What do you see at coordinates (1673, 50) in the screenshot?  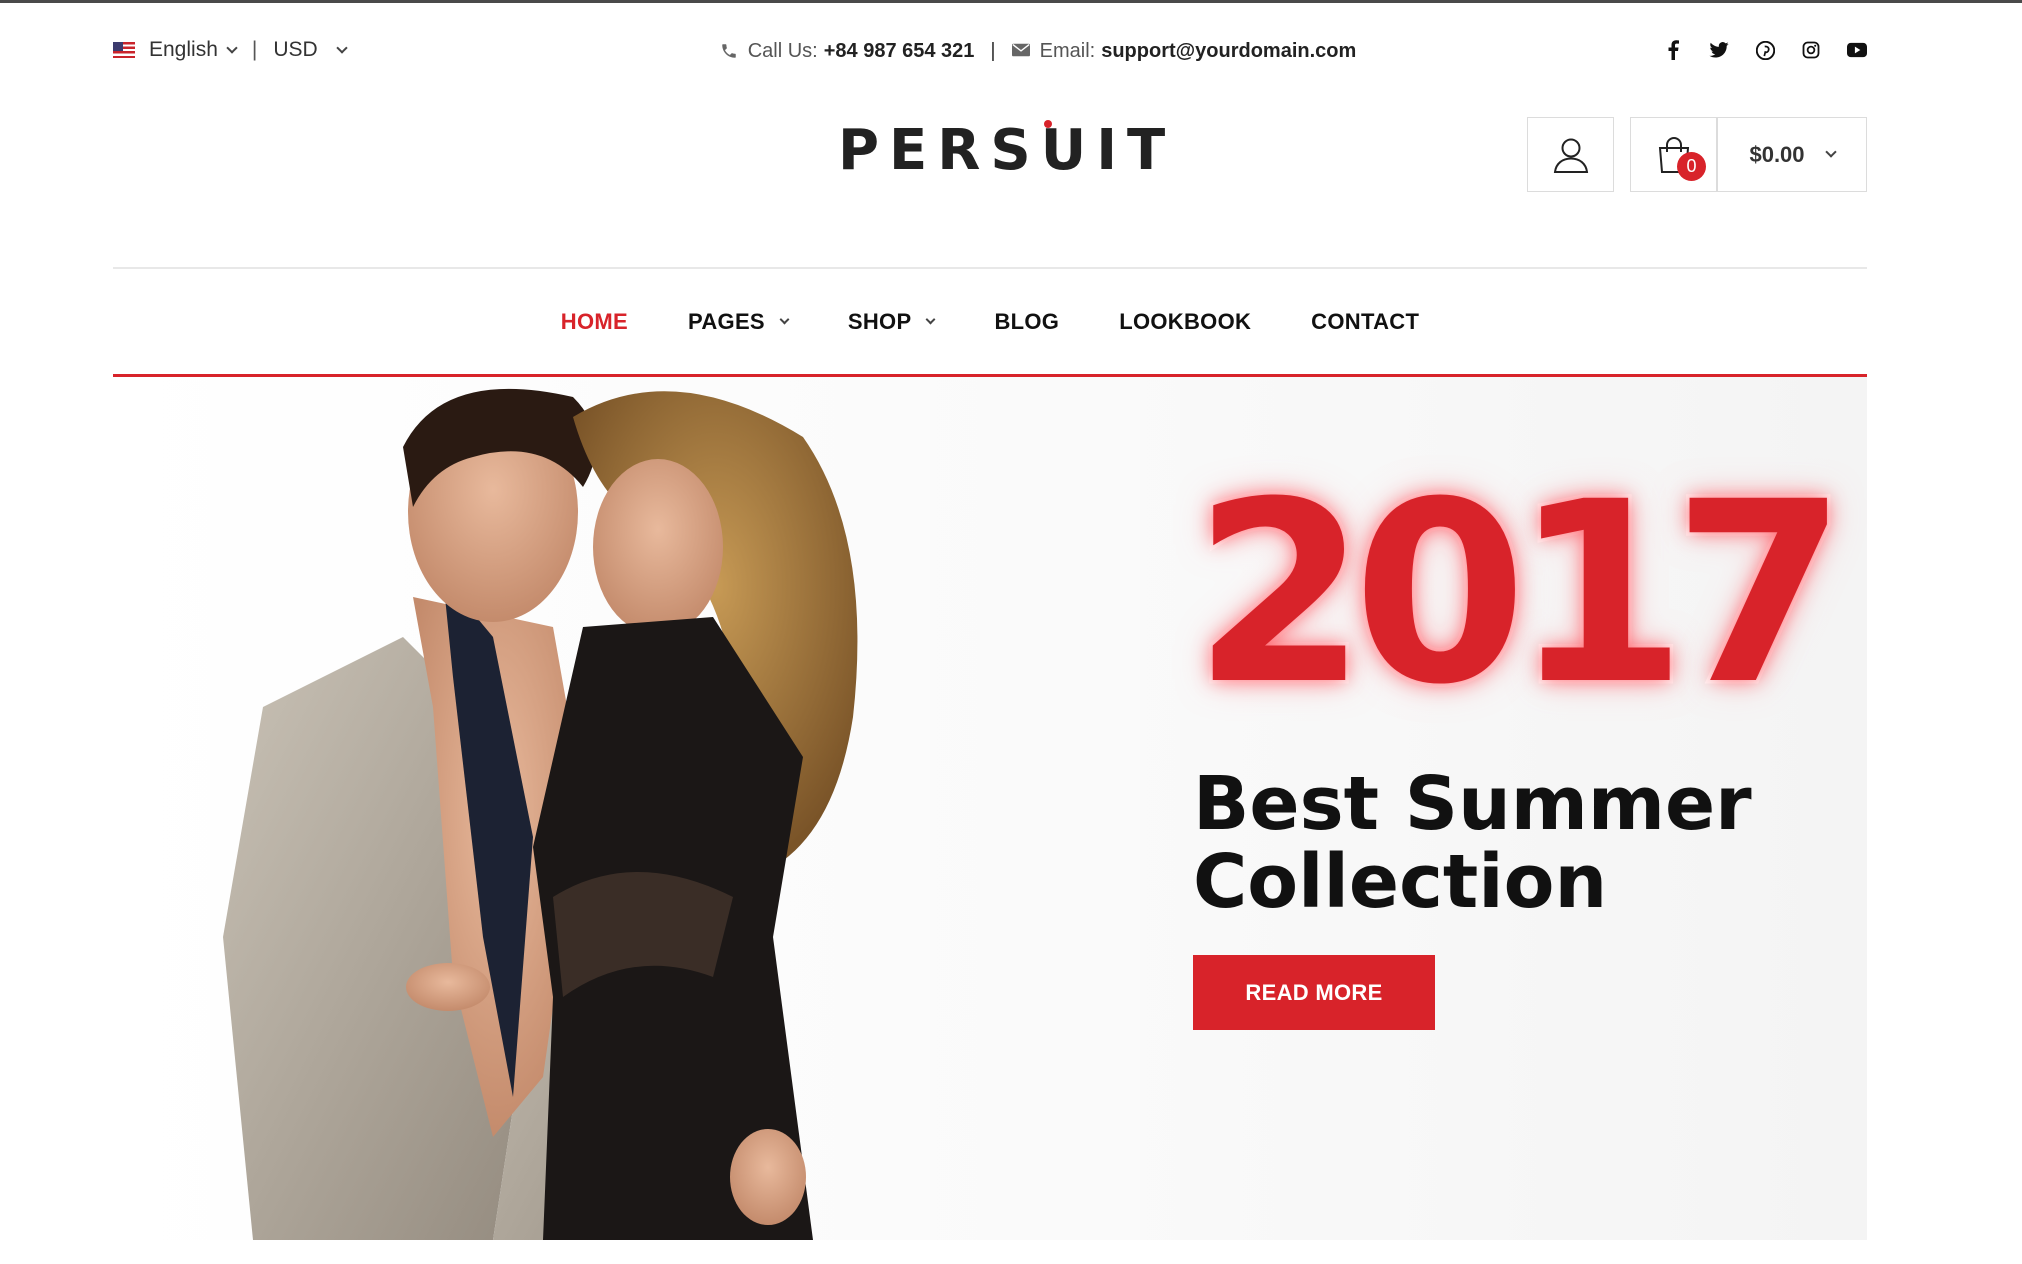 I see `facebook-icon` at bounding box center [1673, 50].